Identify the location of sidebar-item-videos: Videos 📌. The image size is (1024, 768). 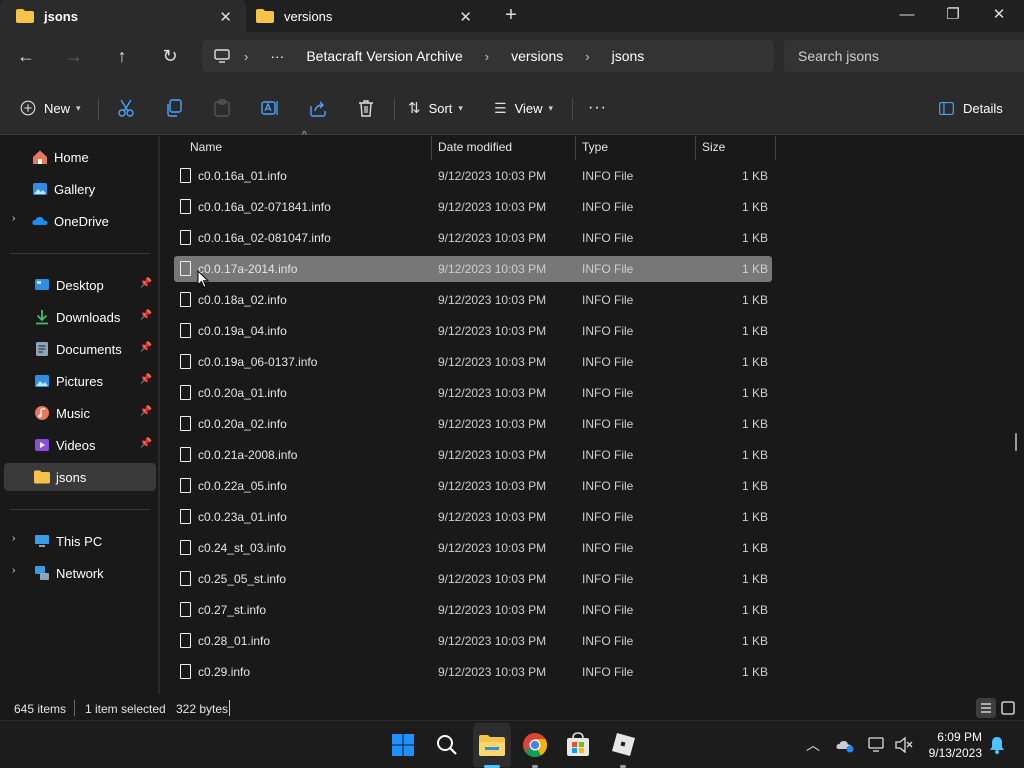
(80, 445).